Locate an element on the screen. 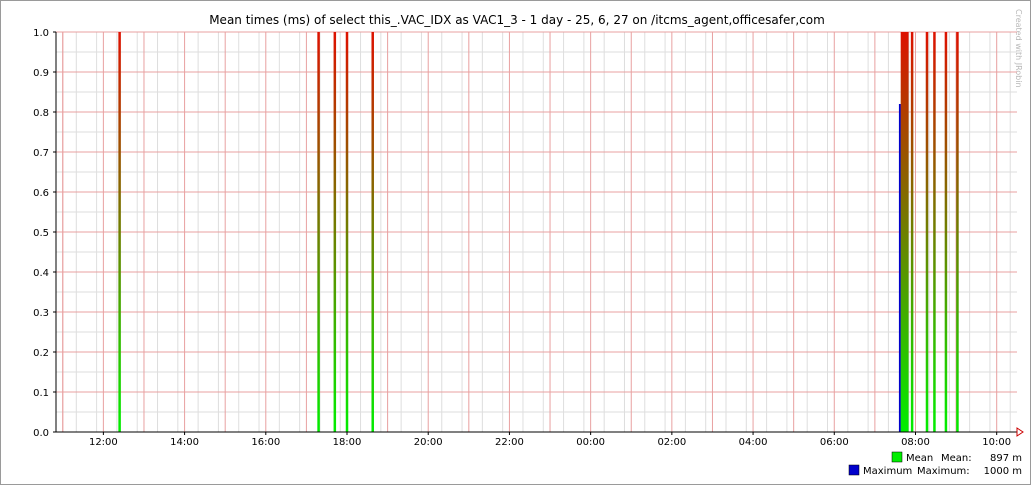  x-tick-label: 06:00 is located at coordinates (834, 442).